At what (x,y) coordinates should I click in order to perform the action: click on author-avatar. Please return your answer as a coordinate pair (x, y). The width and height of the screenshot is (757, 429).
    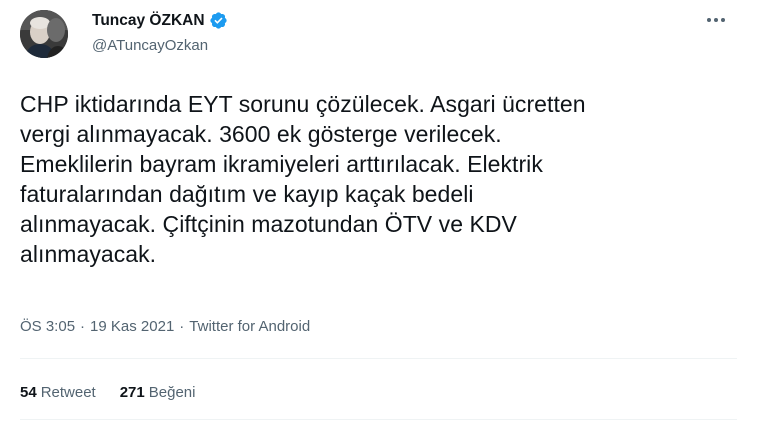
    Looking at the image, I should click on (44, 34).